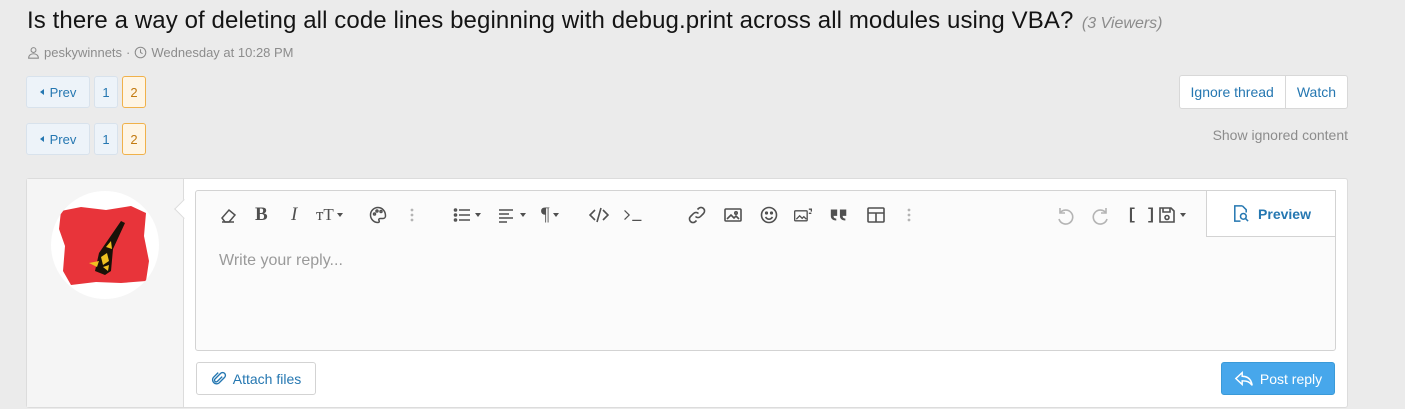 The height and width of the screenshot is (409, 1405). What do you see at coordinates (267, 378) in the screenshot?
I see `attach-files-label: Attach files` at bounding box center [267, 378].